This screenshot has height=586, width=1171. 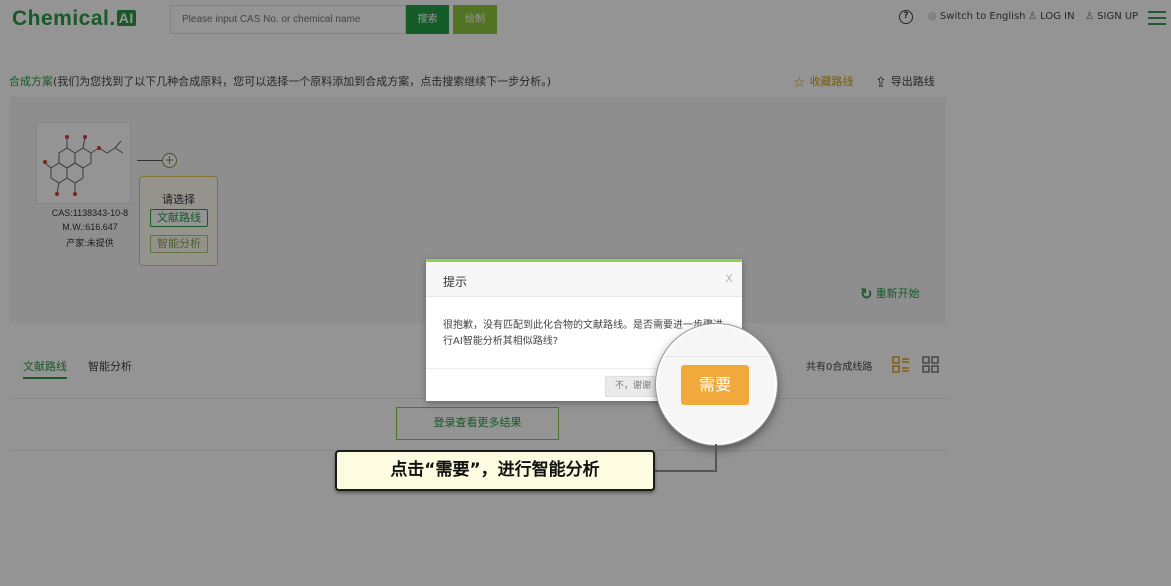 I want to click on magnifier-zoom-circle: 需要, so click(x=716, y=384).